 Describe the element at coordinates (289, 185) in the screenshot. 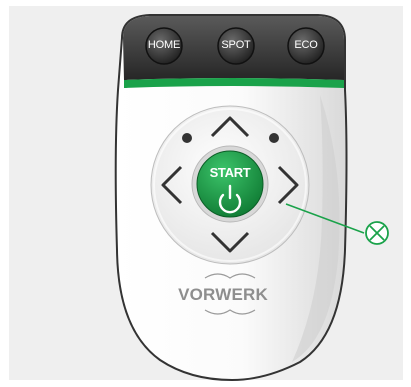

I see `arrow-right-button` at that location.